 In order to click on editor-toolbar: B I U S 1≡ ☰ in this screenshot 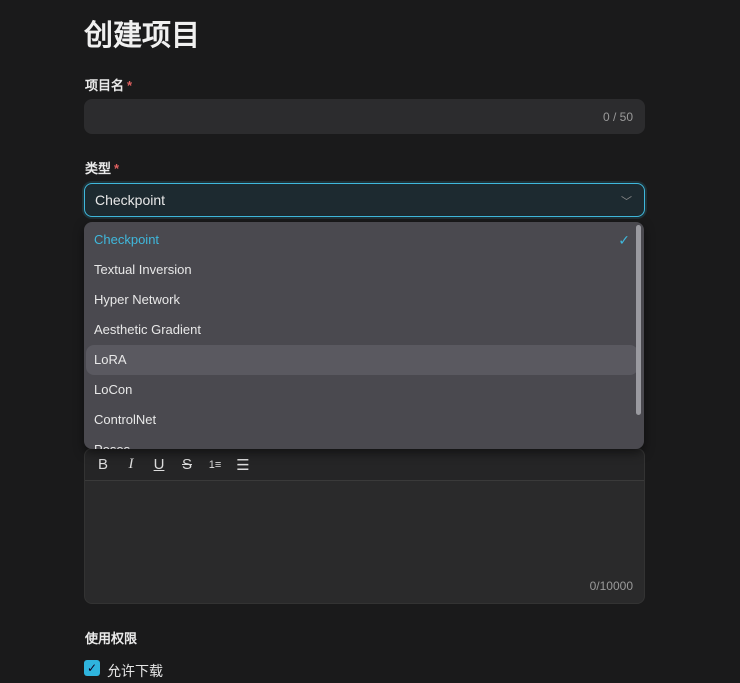, I will do `click(364, 465)`.